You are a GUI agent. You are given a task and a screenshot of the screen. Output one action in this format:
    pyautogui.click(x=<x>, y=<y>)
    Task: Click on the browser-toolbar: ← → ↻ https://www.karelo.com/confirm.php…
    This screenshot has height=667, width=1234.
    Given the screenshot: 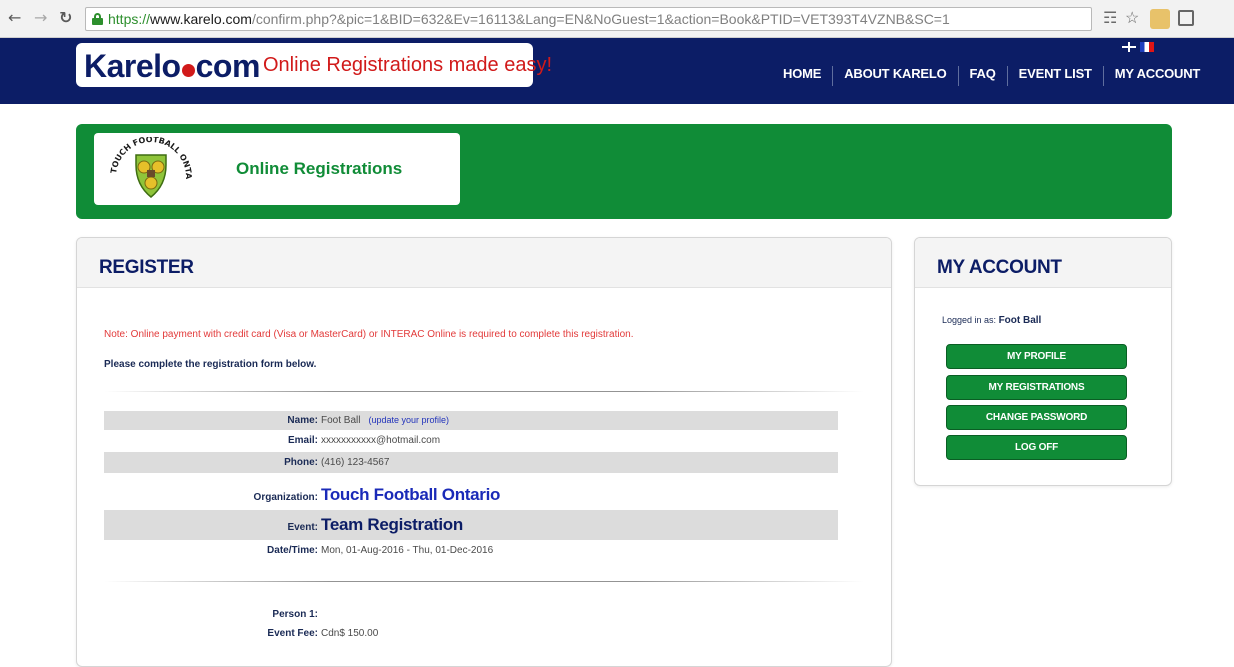 What is the action you would take?
    pyautogui.click(x=617, y=19)
    